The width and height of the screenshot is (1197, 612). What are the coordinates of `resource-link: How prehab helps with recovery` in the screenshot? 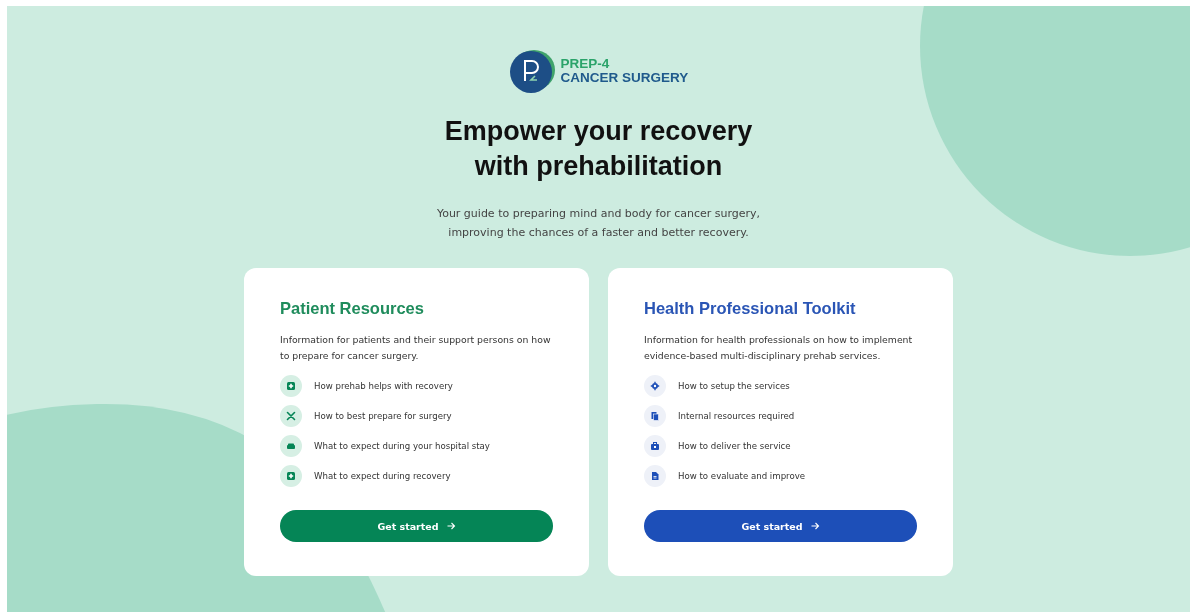 It's located at (383, 386).